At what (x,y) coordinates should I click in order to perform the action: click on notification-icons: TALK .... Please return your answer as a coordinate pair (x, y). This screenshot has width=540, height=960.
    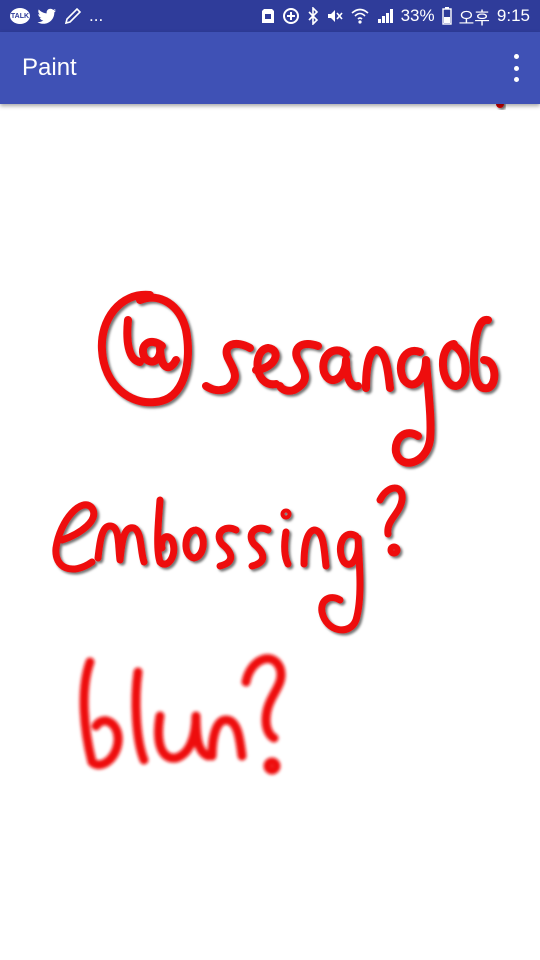
    Looking at the image, I should click on (56, 16).